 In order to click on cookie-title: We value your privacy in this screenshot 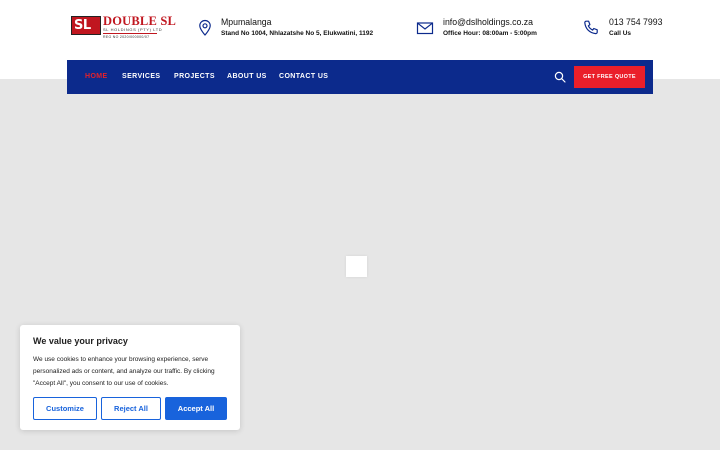, I will do `click(80, 341)`.